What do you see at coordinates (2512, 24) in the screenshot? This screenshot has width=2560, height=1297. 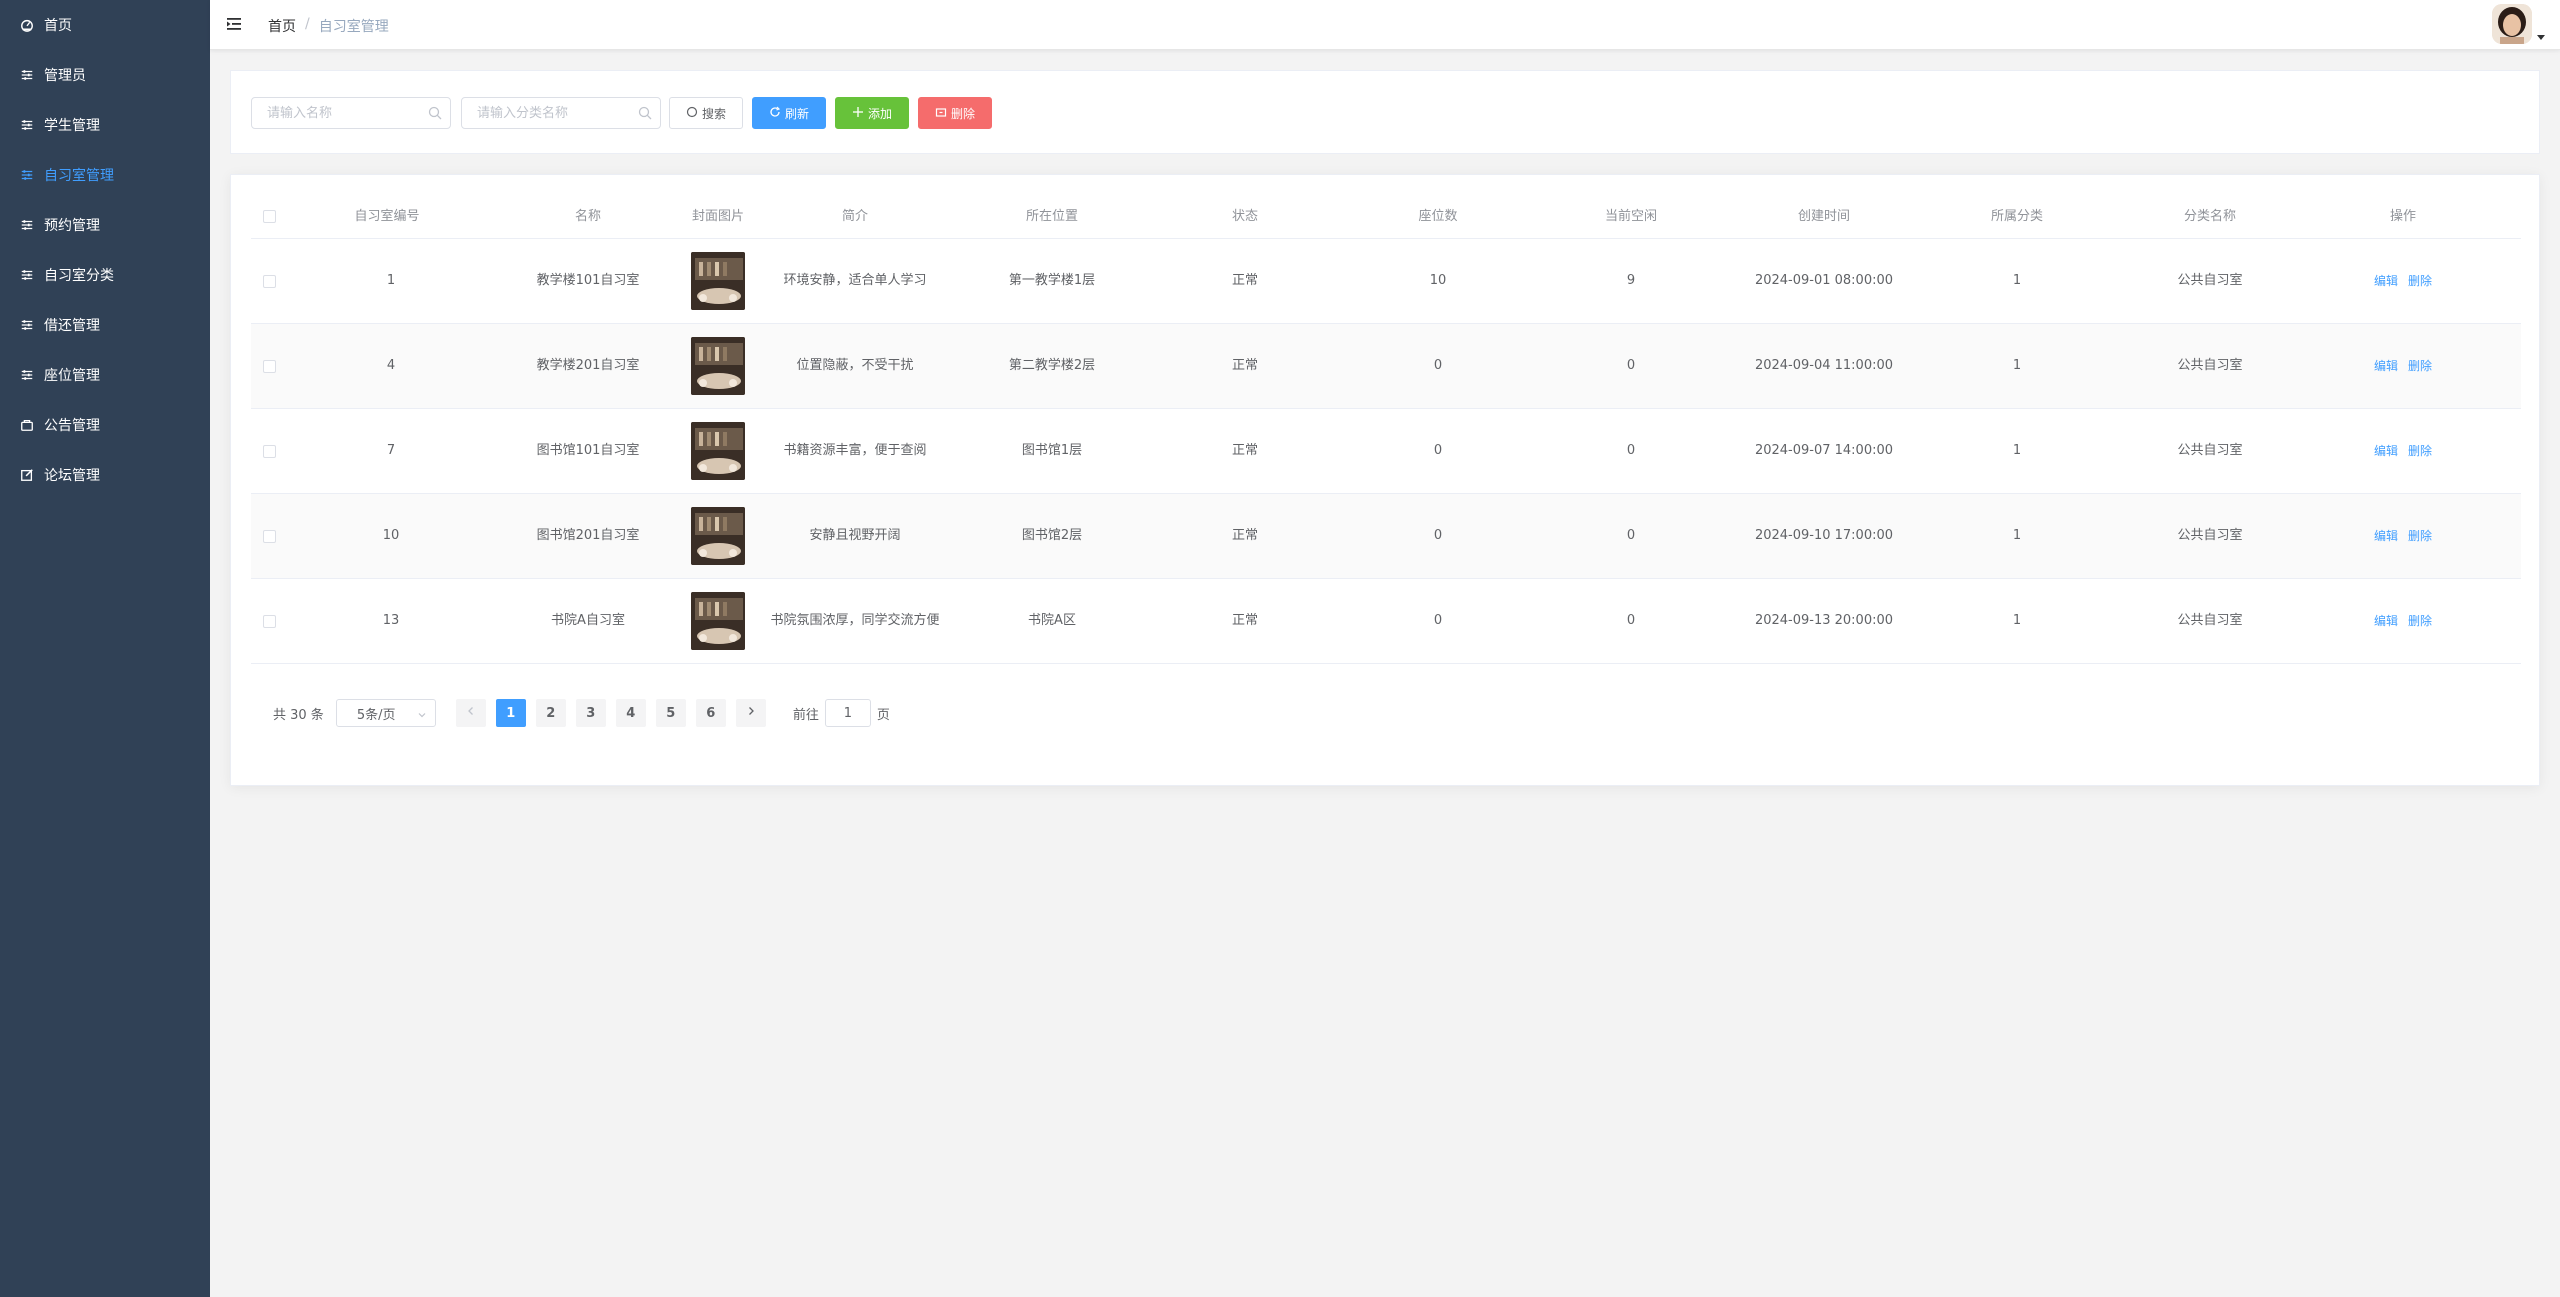 I see `avatar` at bounding box center [2512, 24].